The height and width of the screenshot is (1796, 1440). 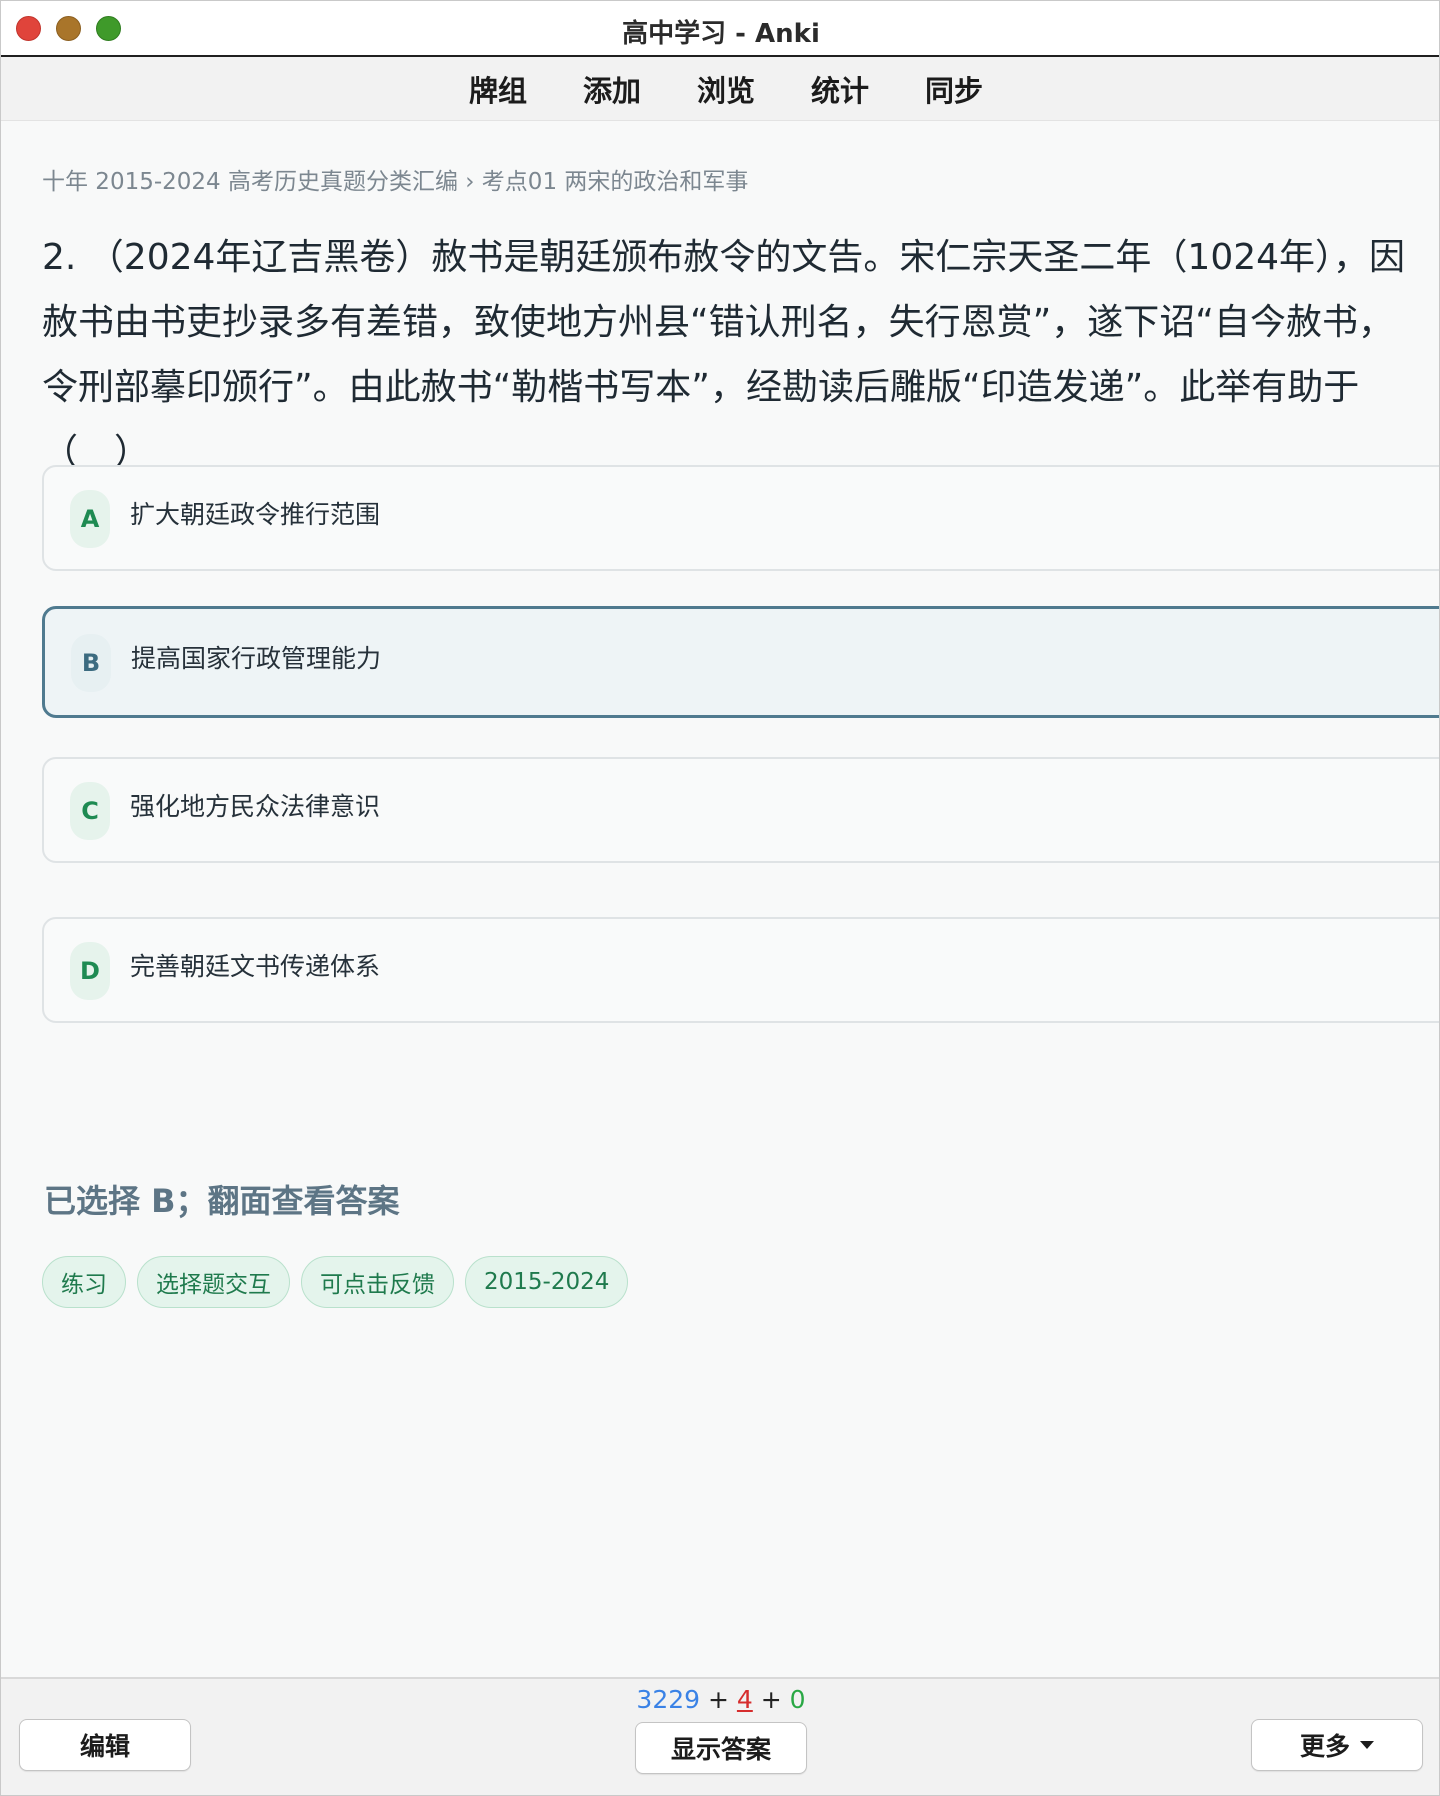 What do you see at coordinates (91, 663) in the screenshot?
I see `option-letter: B` at bounding box center [91, 663].